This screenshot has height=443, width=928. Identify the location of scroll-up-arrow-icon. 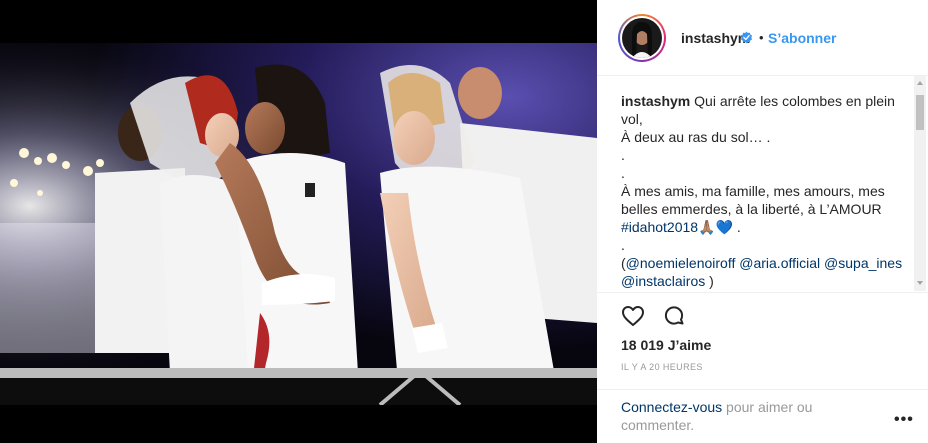
(920, 83).